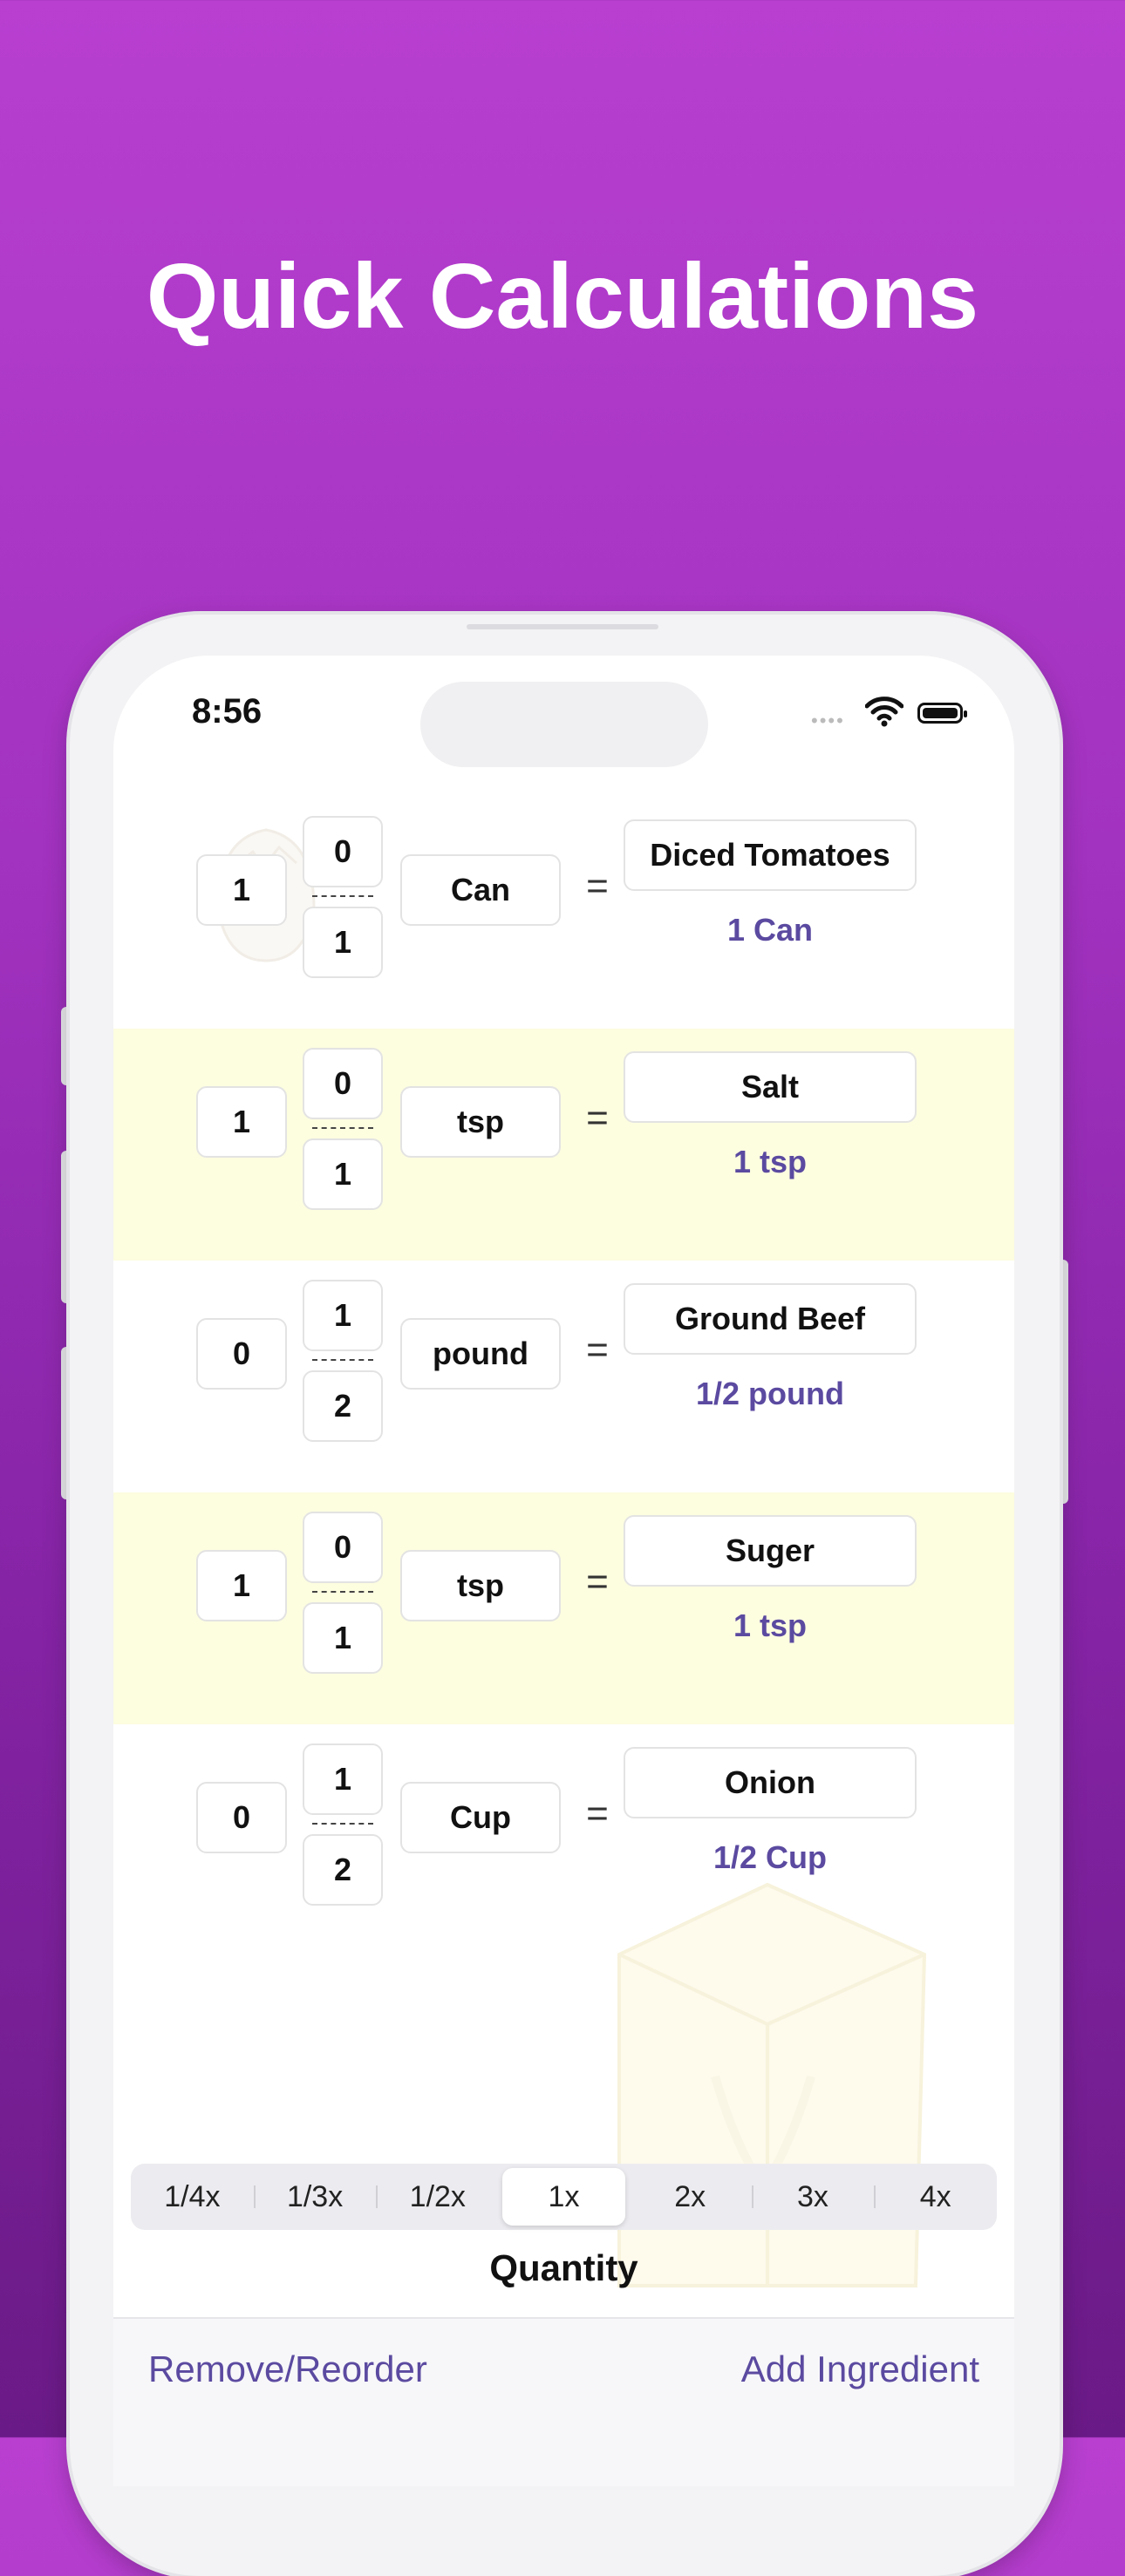 The image size is (1125, 2576). Describe the element at coordinates (813, 2197) in the screenshot. I see `multiplier-option-3x: 3x` at that location.